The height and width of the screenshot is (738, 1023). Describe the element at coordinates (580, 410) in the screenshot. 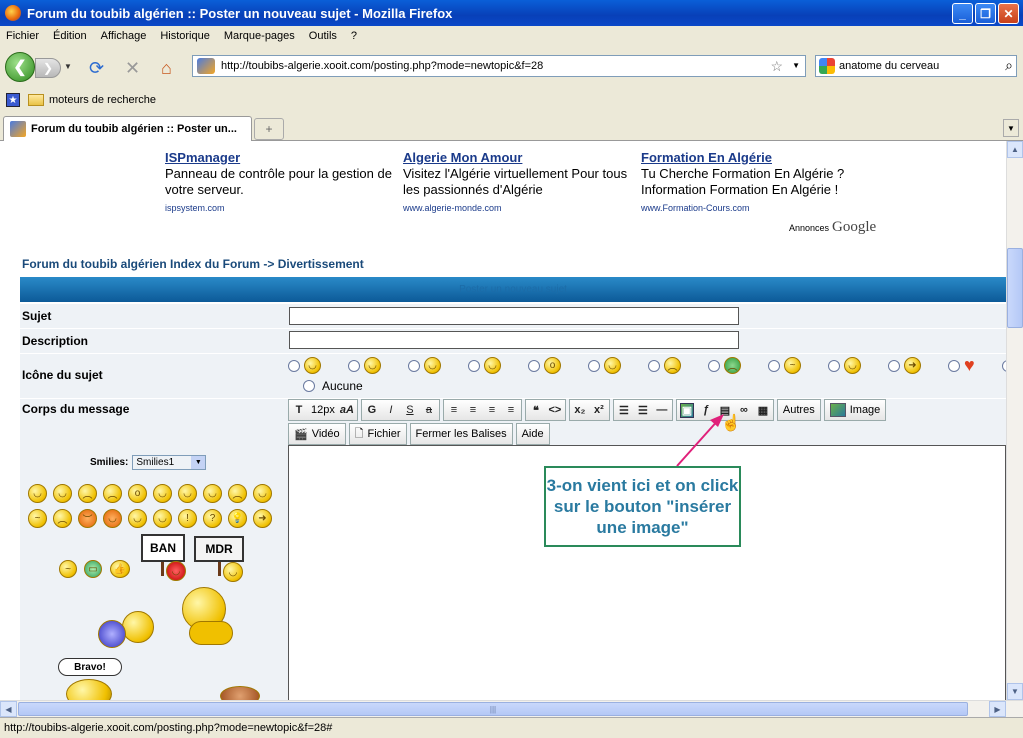

I see `subscript-icon: x₂` at that location.